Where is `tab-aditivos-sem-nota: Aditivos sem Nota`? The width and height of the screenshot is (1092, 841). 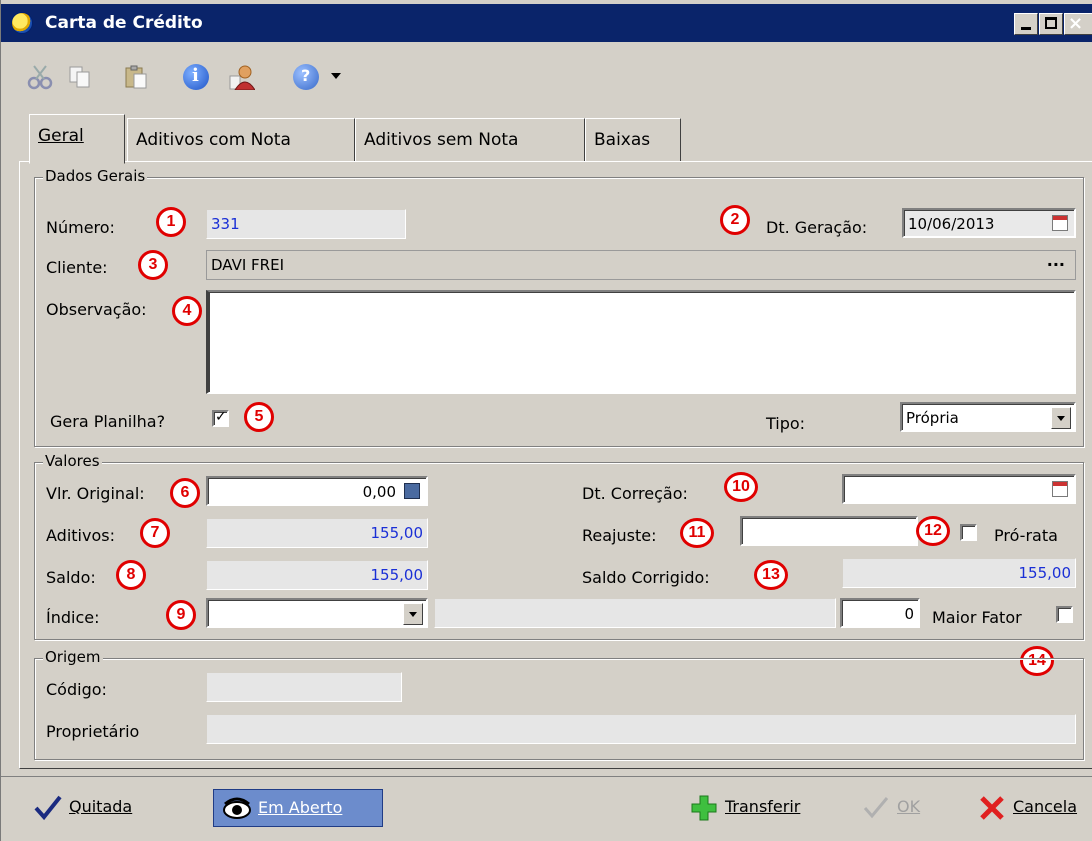 tab-aditivos-sem-nota: Aditivos sem Nota is located at coordinates (470, 140).